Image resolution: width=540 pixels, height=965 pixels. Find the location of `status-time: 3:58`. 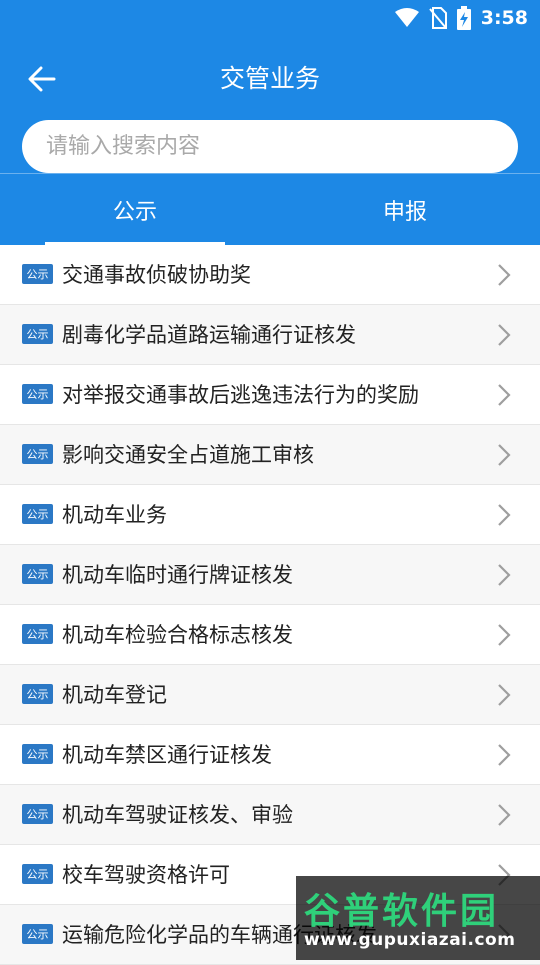

status-time: 3:58 is located at coordinates (504, 18).